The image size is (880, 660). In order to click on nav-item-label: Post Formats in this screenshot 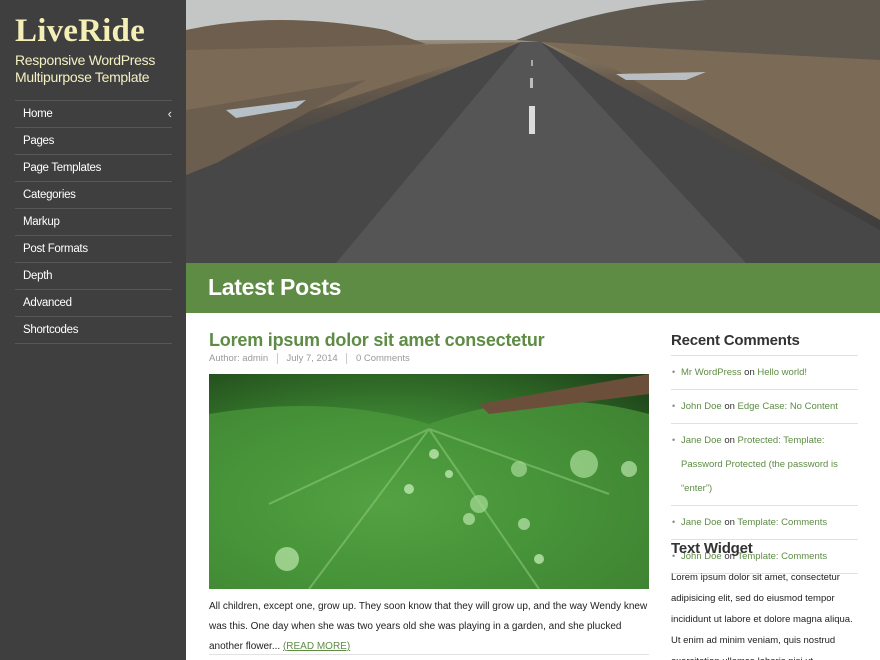, I will do `click(55, 249)`.